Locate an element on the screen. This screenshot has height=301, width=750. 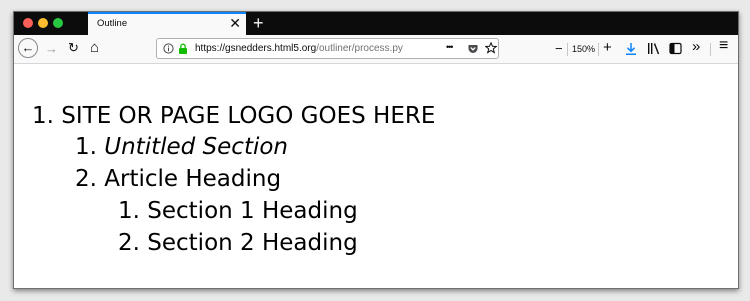
outline-item-1-2-1: 1. Section 1 Heading is located at coordinates (238, 211).